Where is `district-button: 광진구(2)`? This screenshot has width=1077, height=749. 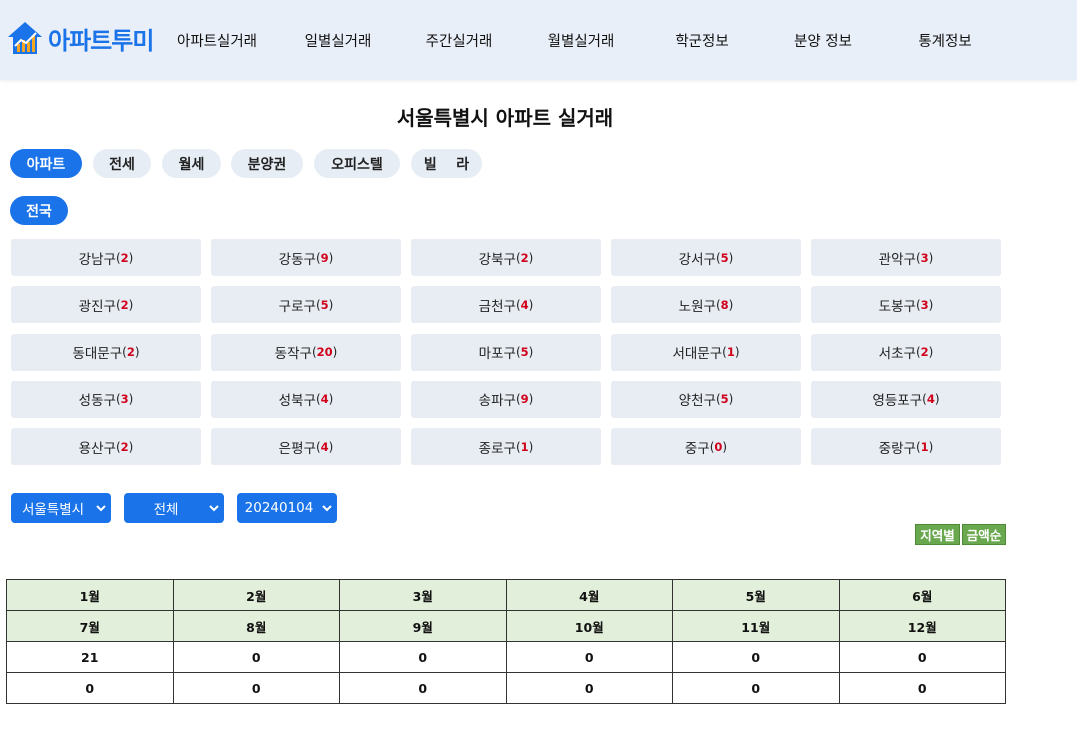 district-button: 광진구(2) is located at coordinates (106, 305).